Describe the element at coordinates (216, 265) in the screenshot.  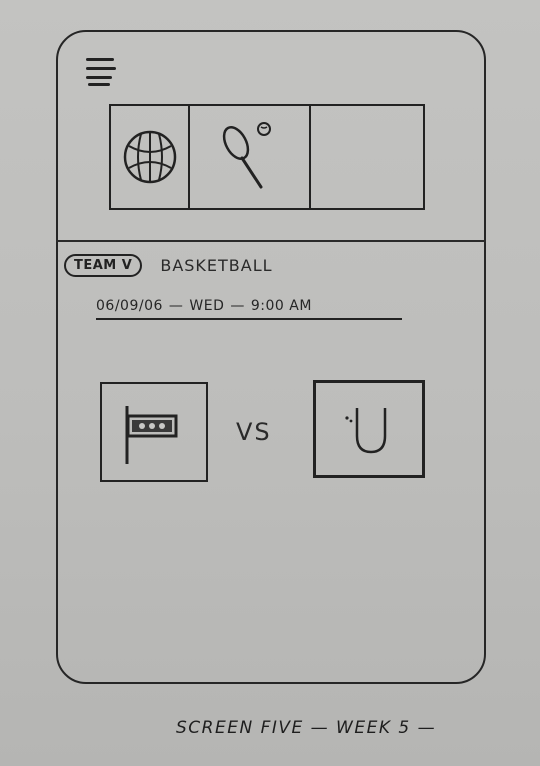
I see `sport-name: BASKETBALL` at that location.